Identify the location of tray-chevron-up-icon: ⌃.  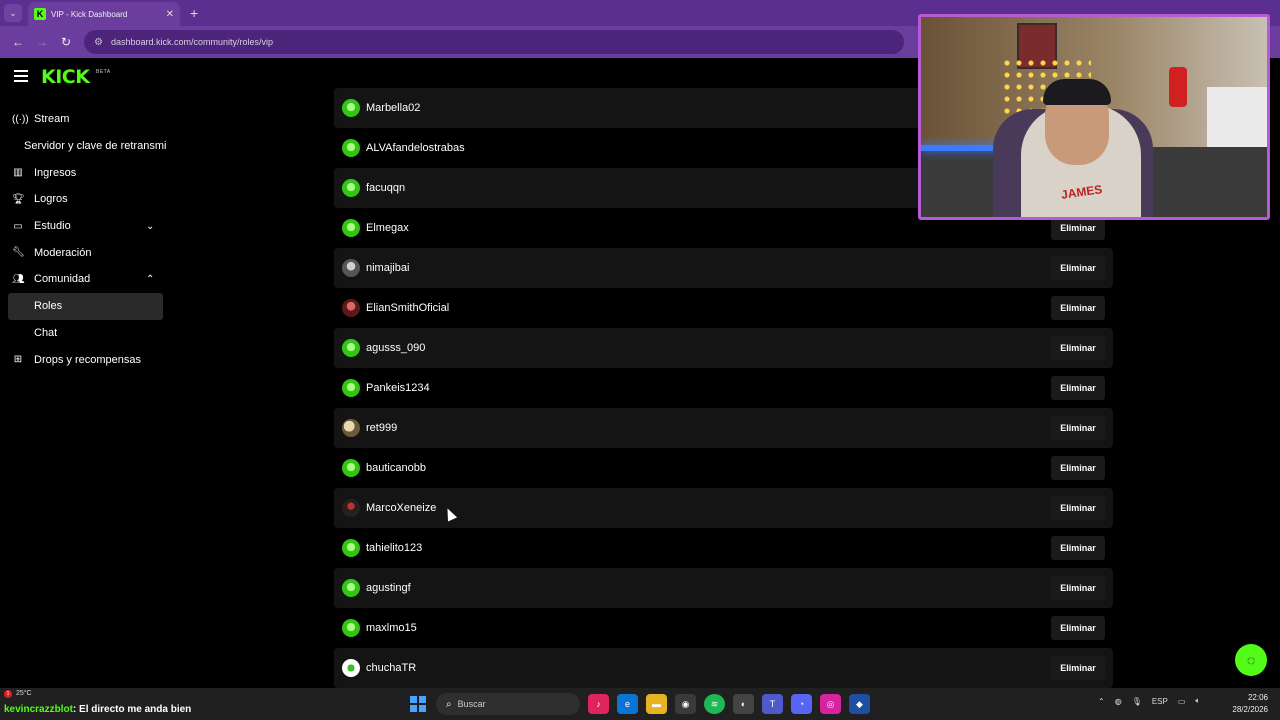
(1101, 701).